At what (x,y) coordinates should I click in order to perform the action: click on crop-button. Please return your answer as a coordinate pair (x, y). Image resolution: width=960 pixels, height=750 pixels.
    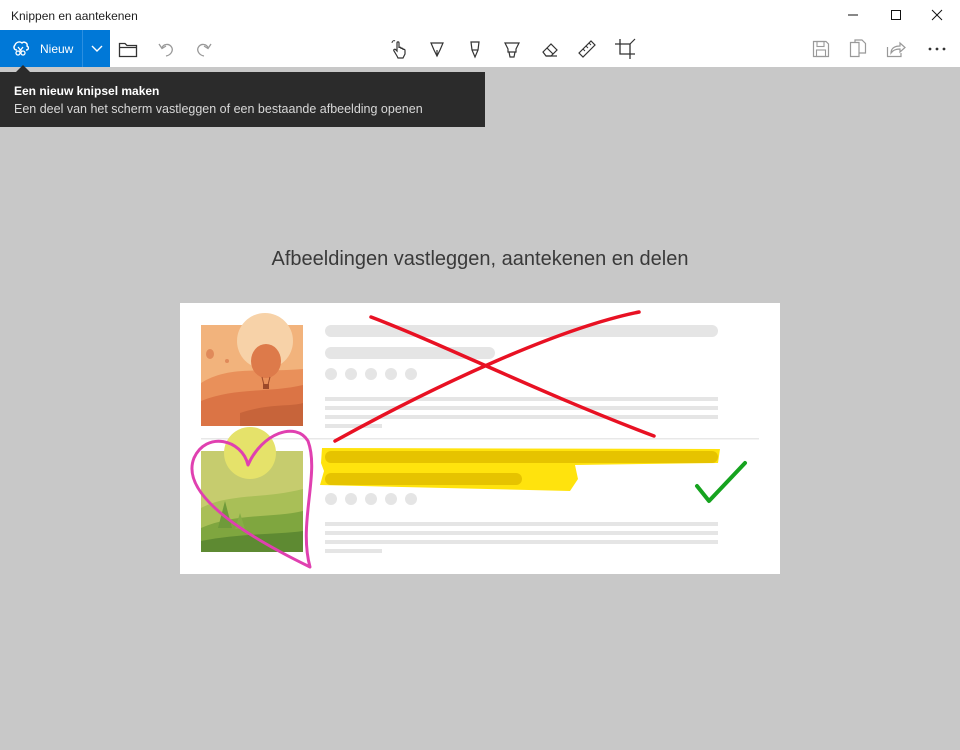
    Looking at the image, I should click on (625, 48).